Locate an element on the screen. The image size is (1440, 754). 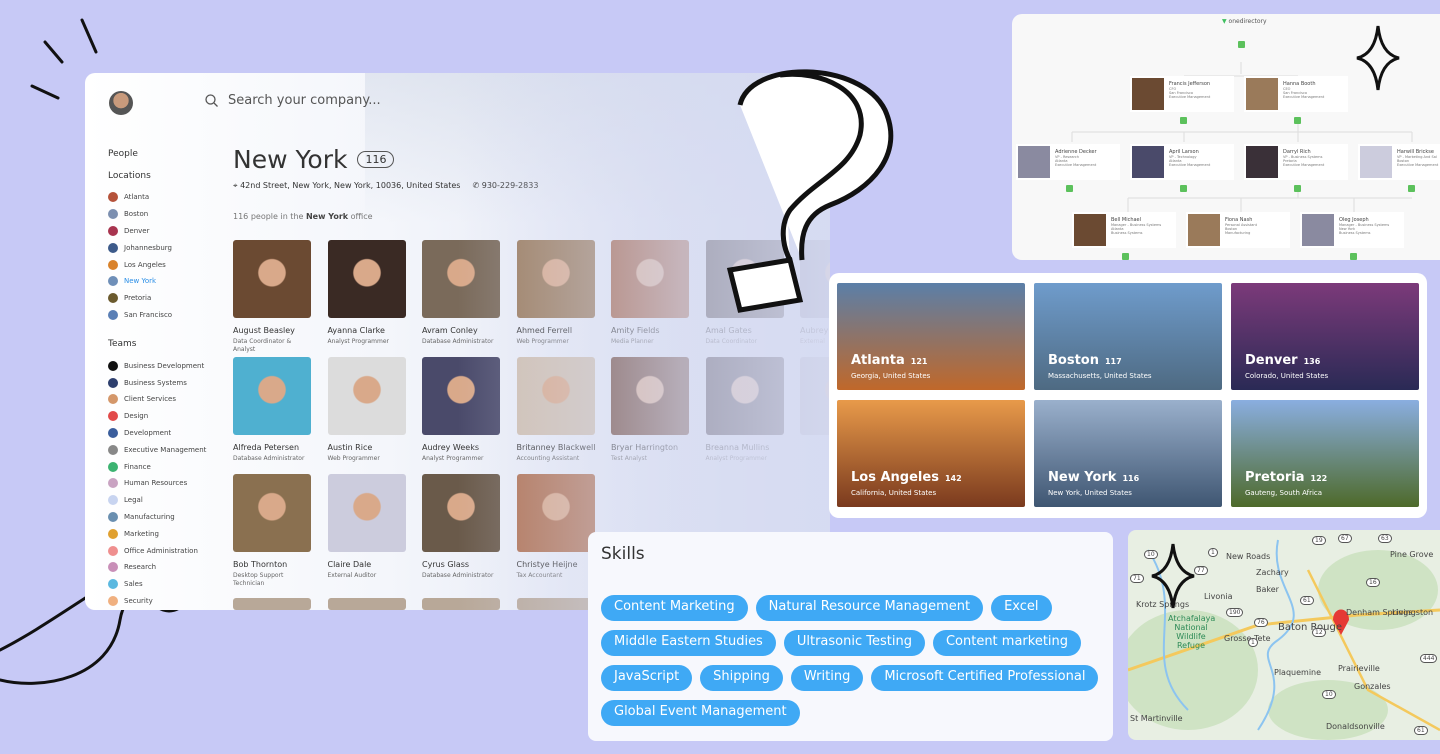
sidebar-location-boston: Boston is located at coordinates (163, 214).